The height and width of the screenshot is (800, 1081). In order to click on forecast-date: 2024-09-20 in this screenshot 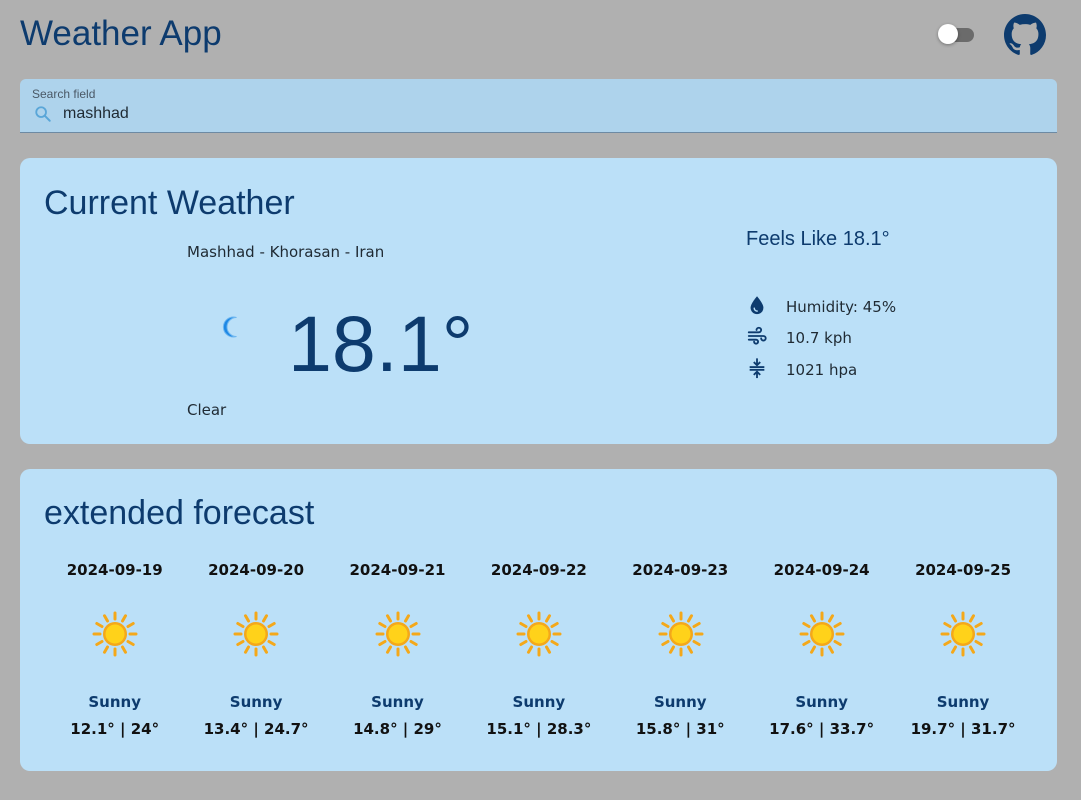, I will do `click(256, 570)`.